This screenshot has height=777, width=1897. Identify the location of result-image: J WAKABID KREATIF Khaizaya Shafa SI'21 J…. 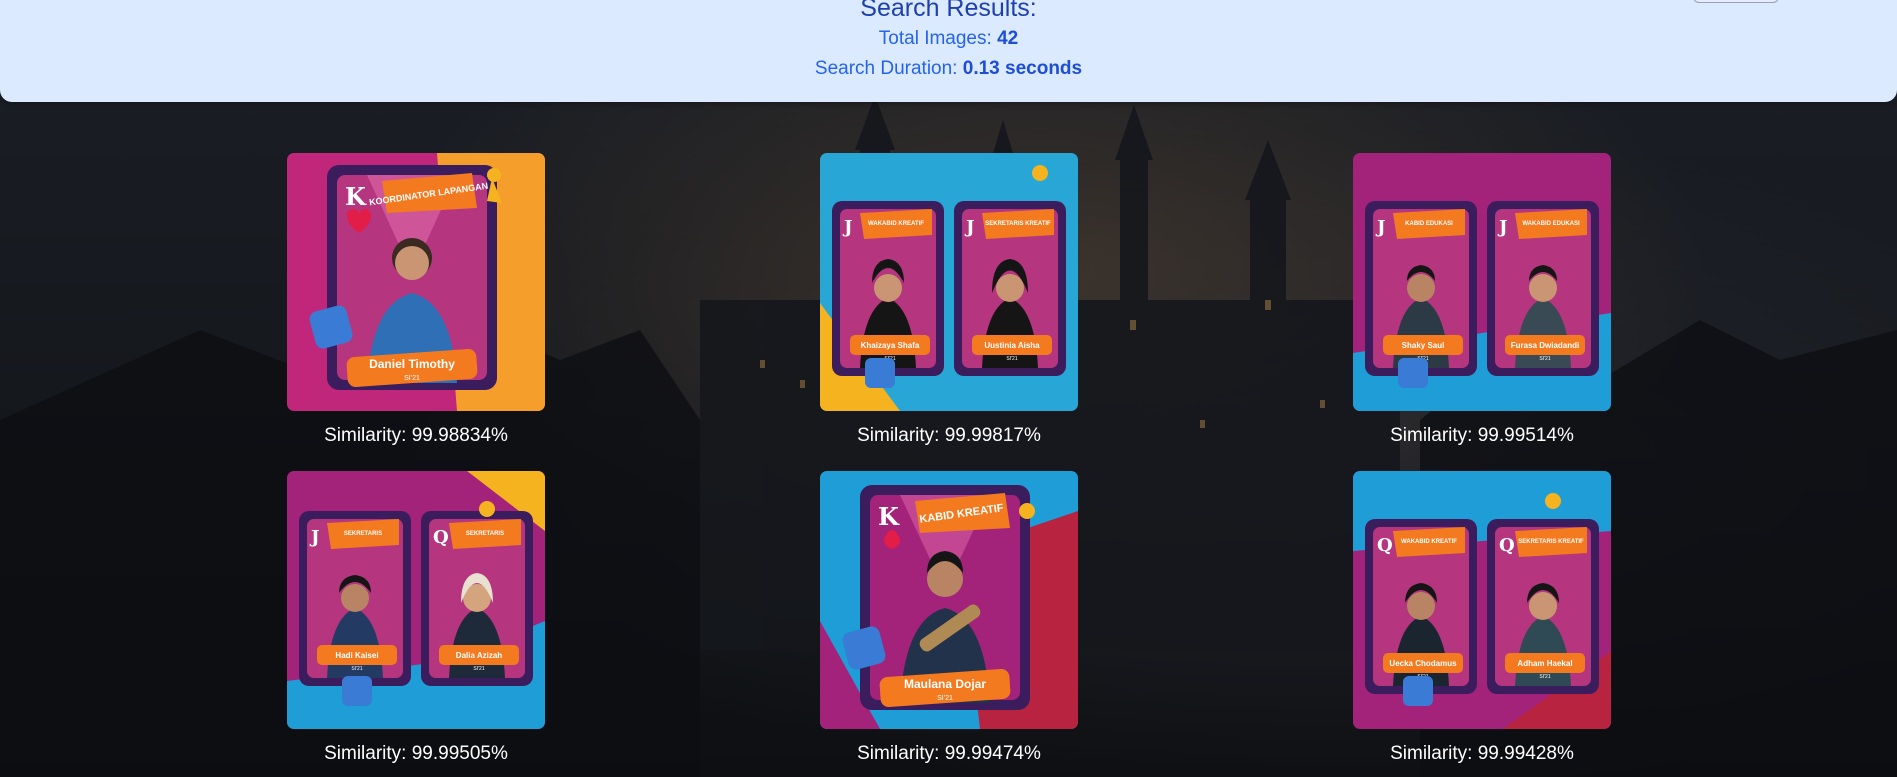
(949, 282).